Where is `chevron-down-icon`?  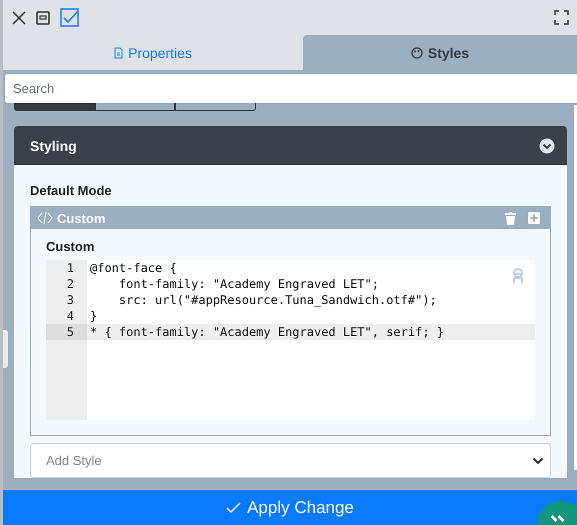 chevron-down-icon is located at coordinates (538, 460).